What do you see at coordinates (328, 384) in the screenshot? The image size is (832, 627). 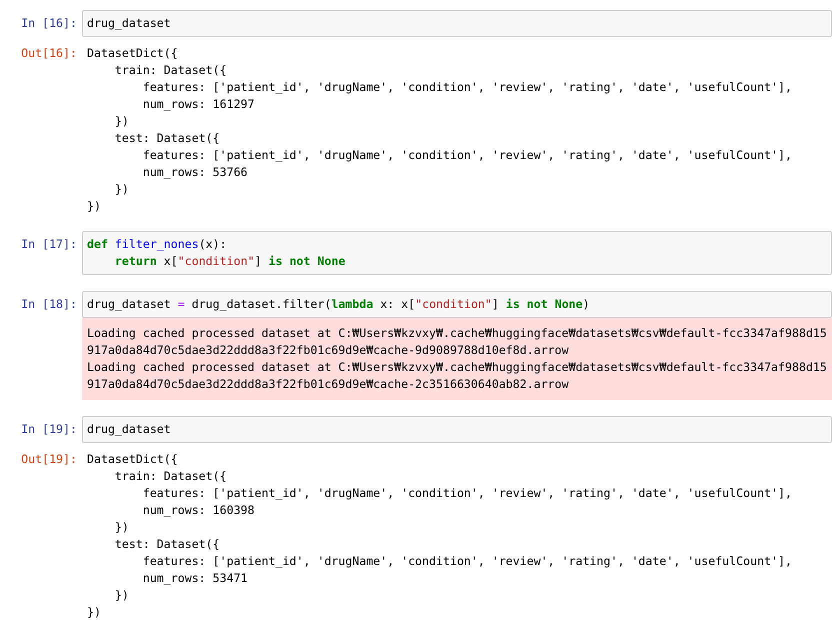 I see `stderr-line: 917a0da84d70c5dae3d22ddd8a3f22fb01c69d9e₩cache-2c3516630640ab82.arrow` at bounding box center [328, 384].